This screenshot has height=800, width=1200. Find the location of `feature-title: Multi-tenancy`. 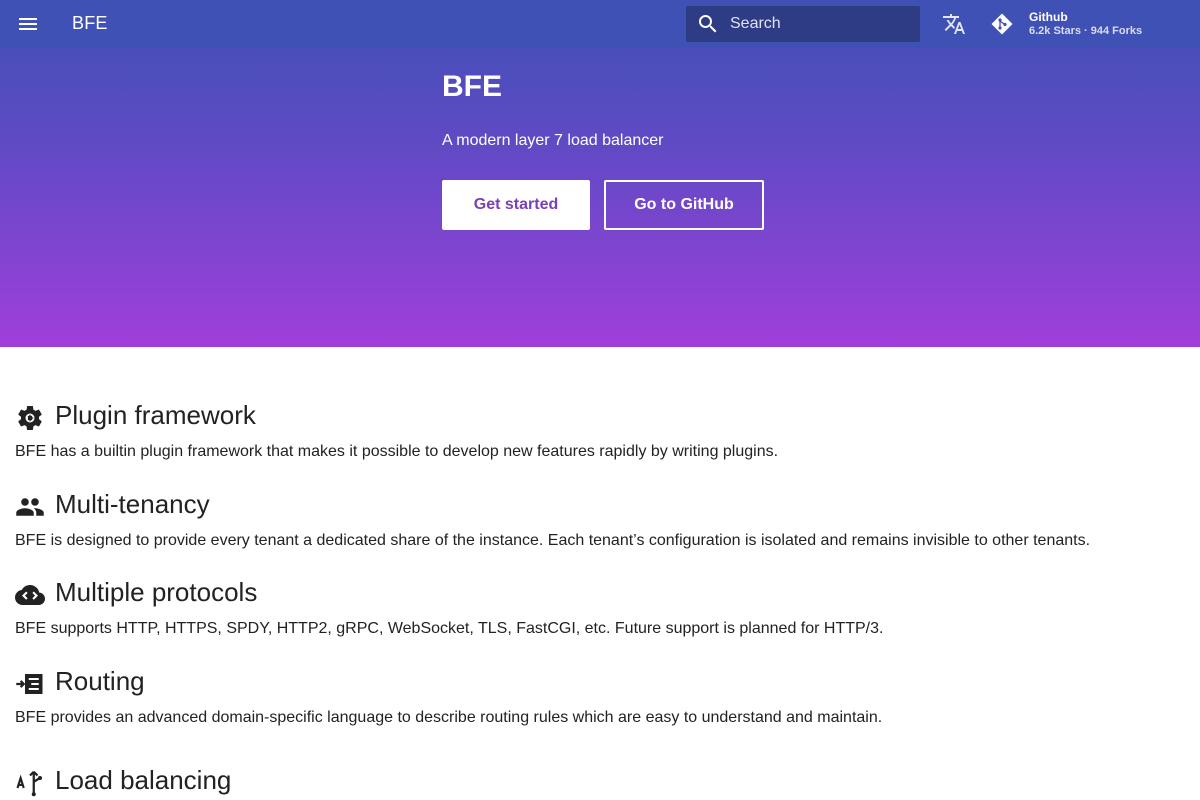

feature-title: Multi-tenancy is located at coordinates (132, 504).